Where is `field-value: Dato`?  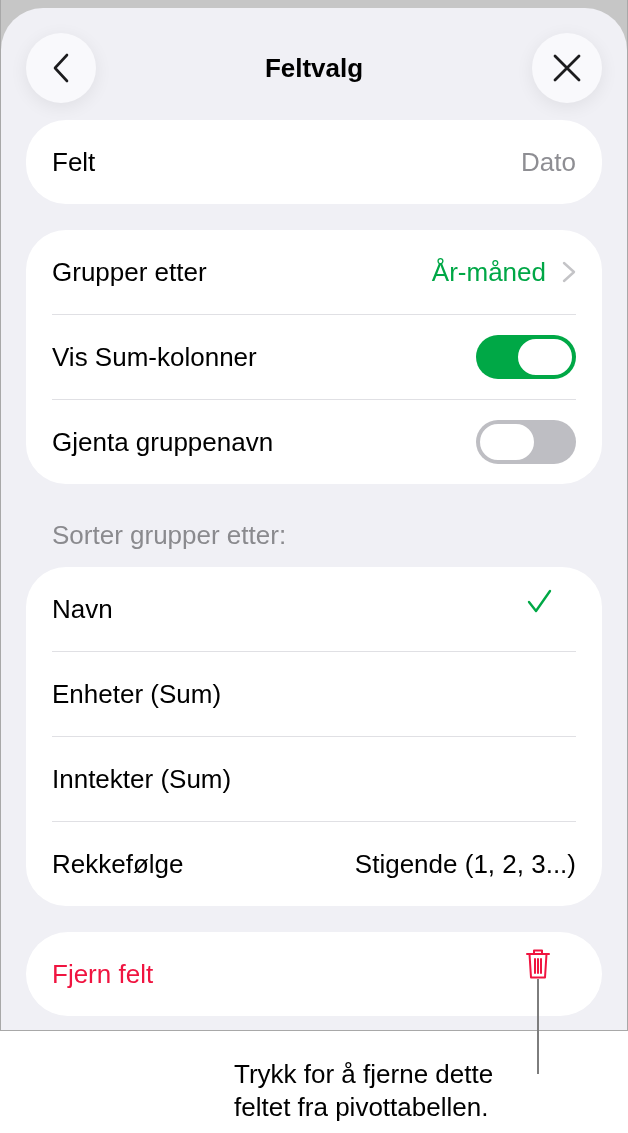
field-value: Dato is located at coordinates (548, 162).